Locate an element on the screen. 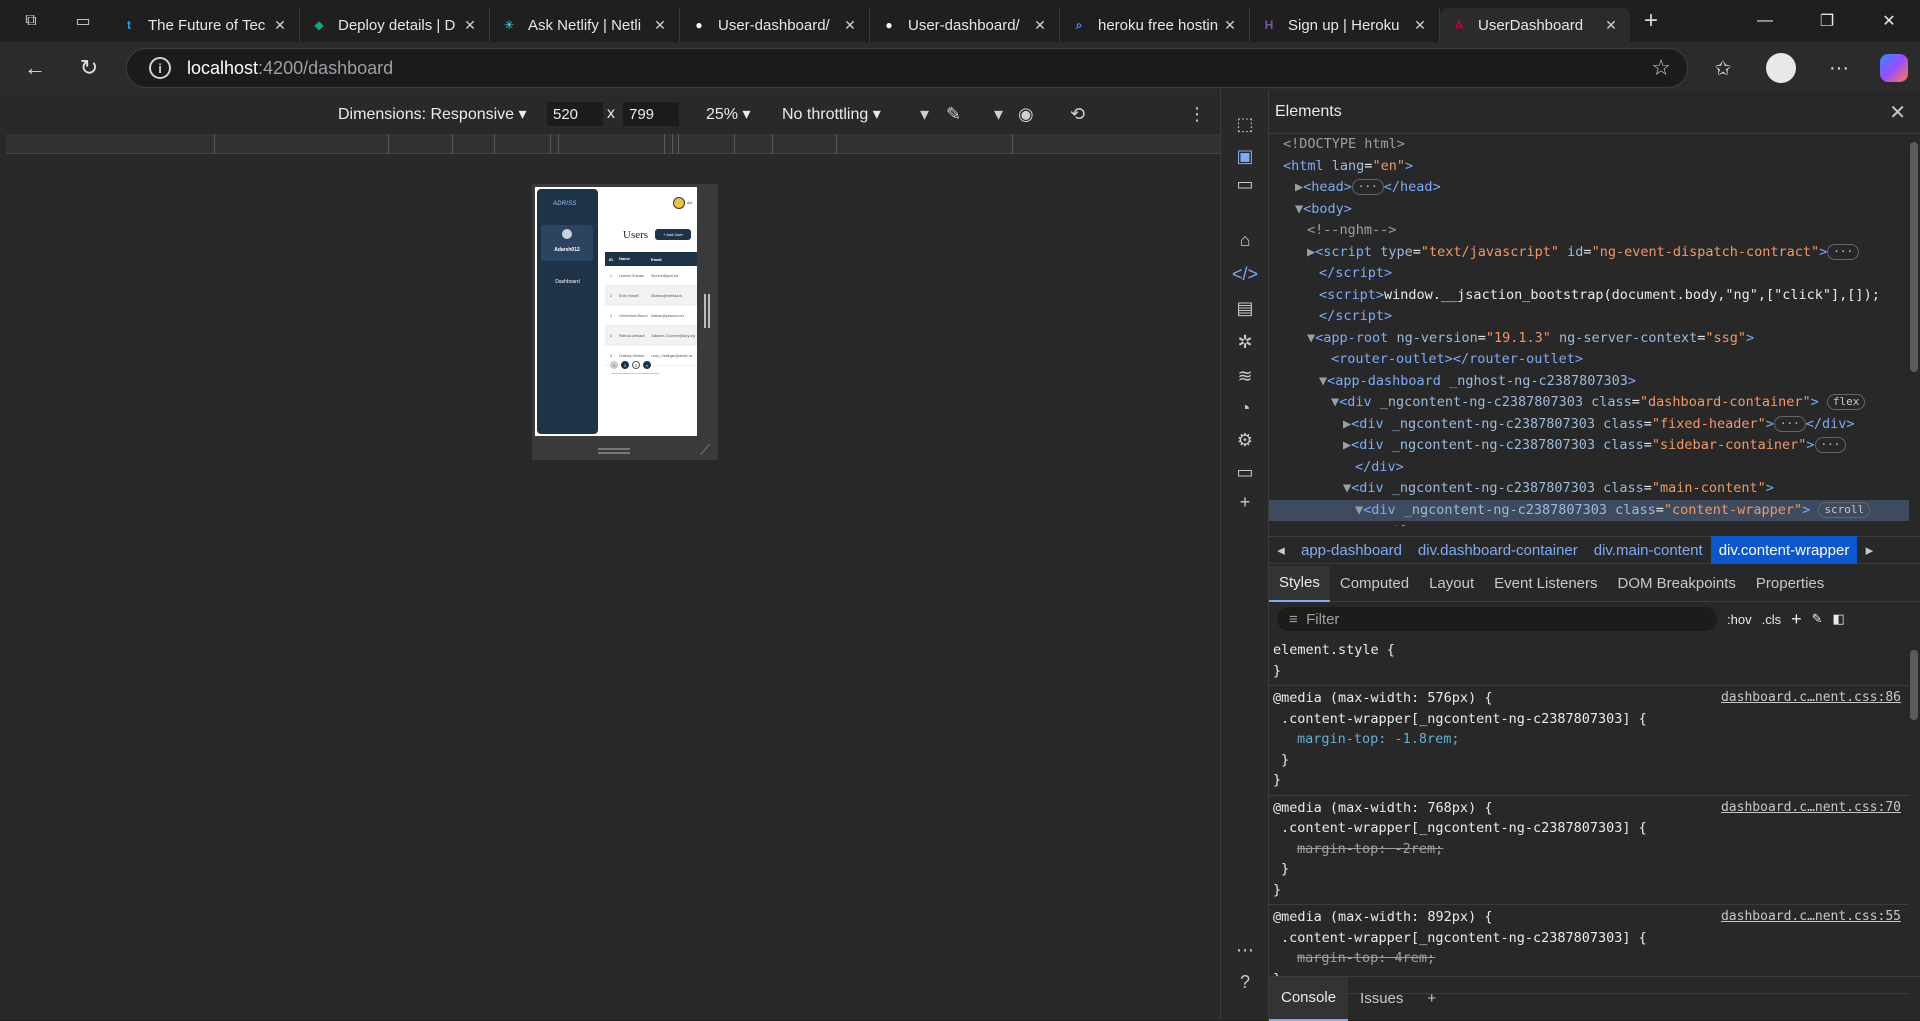 The height and width of the screenshot is (1021, 1920). workspaces-icon: ⧉ is located at coordinates (31, 21).